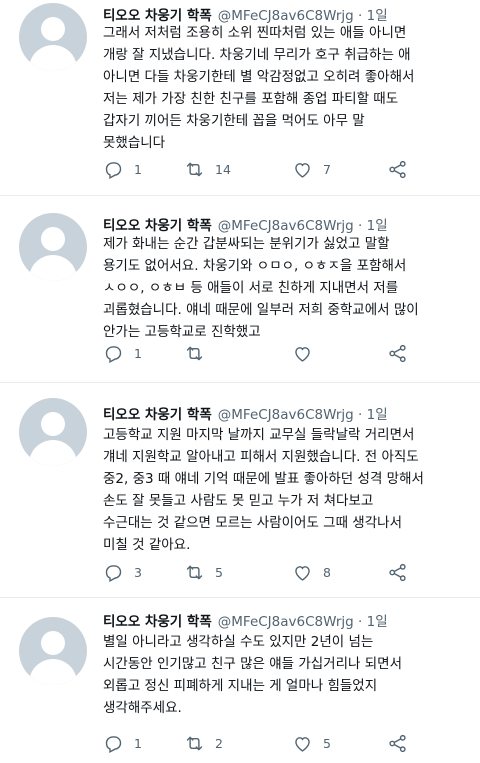 This screenshot has height=763, width=480. Describe the element at coordinates (207, 169) in the screenshot. I see `retweet-button: 14` at that location.